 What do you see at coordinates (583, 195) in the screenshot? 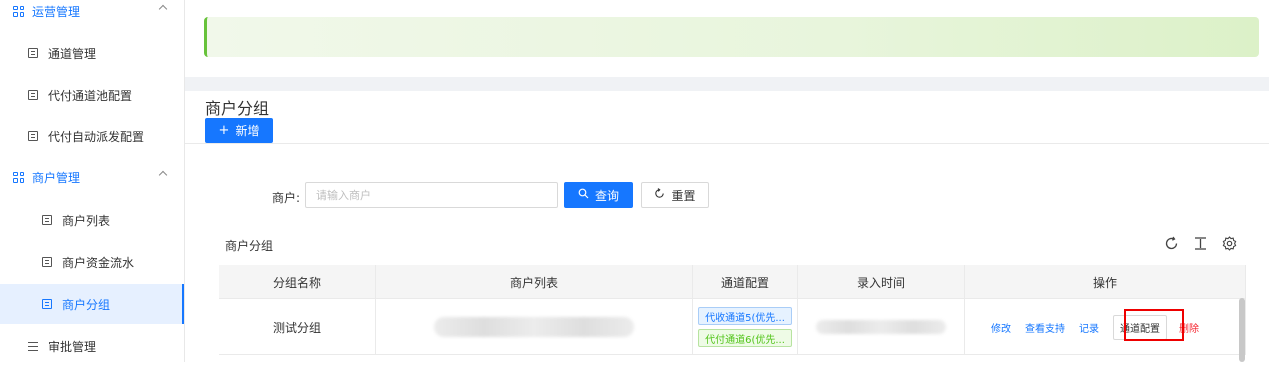
I see `search-icon` at bounding box center [583, 195].